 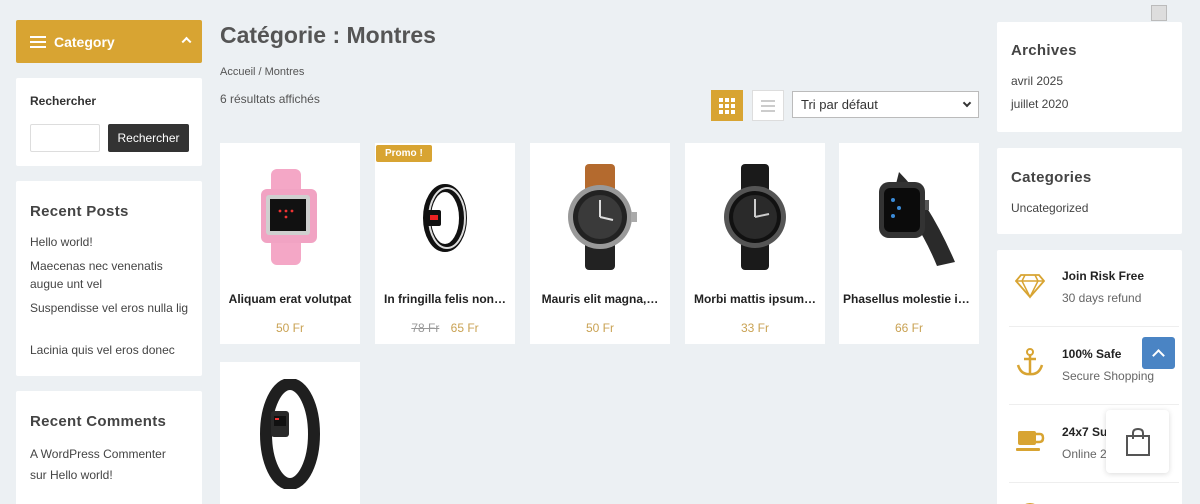 What do you see at coordinates (1158, 353) in the screenshot?
I see `scroll-to-top-button` at bounding box center [1158, 353].